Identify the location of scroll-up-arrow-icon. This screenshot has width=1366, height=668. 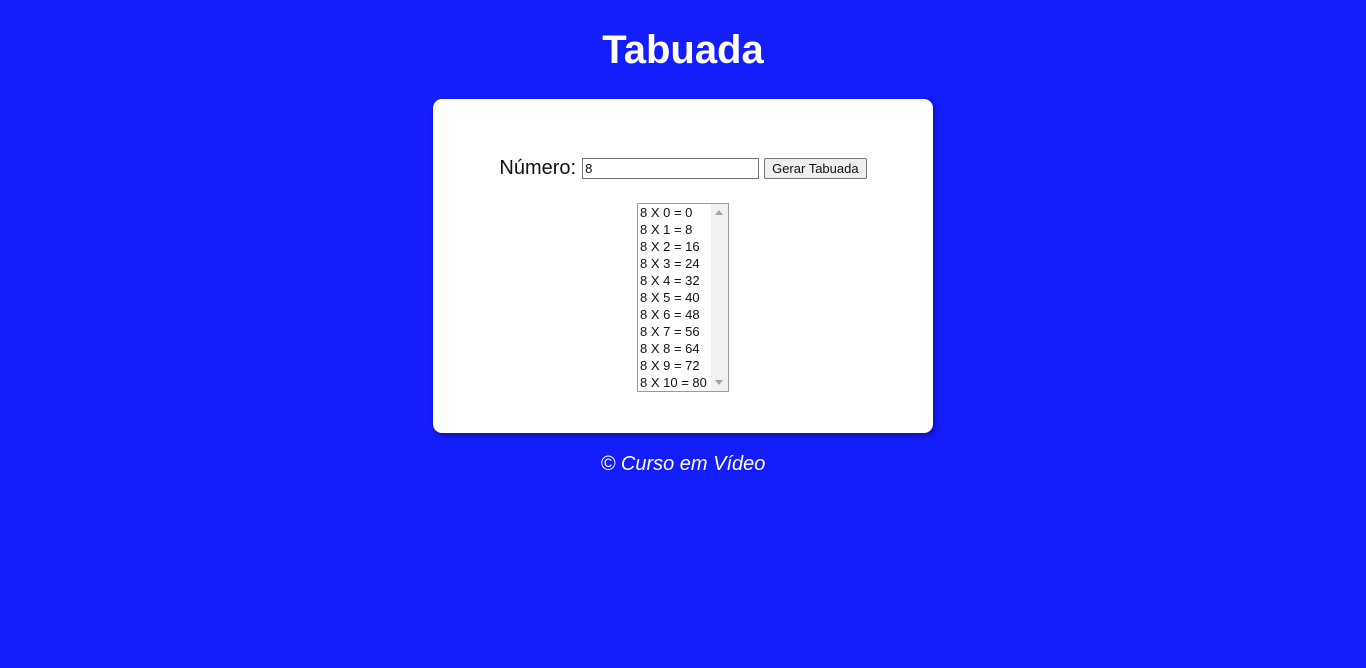
(719, 212).